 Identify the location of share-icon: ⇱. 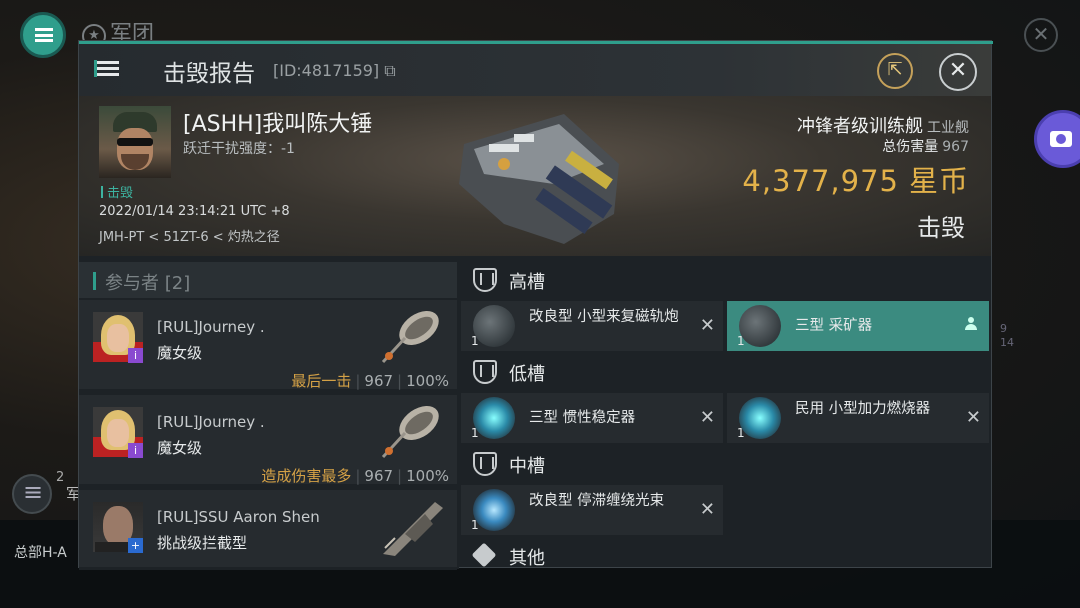
(895, 69).